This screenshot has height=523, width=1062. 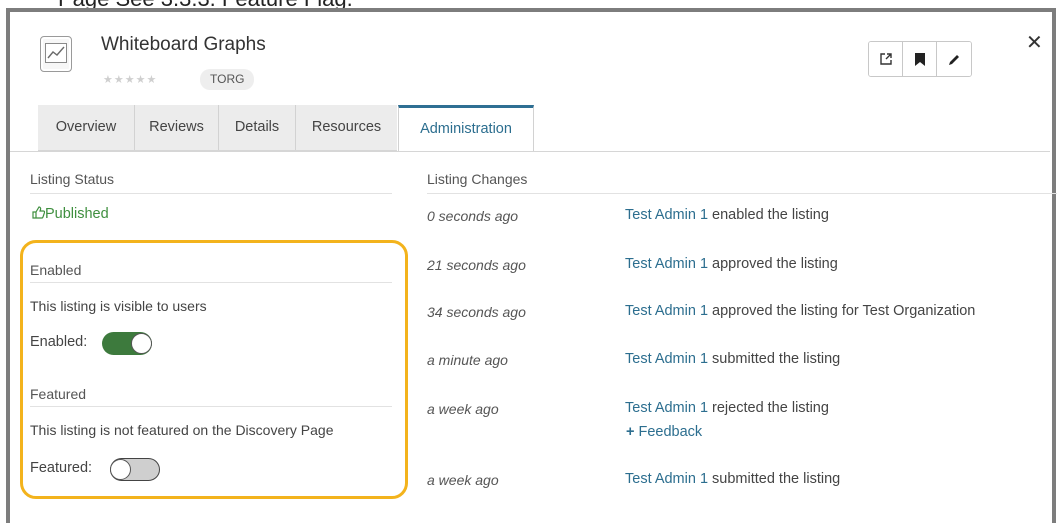 I want to click on change-entry: Test Admin 1 rejected the listing, so click(x=727, y=408).